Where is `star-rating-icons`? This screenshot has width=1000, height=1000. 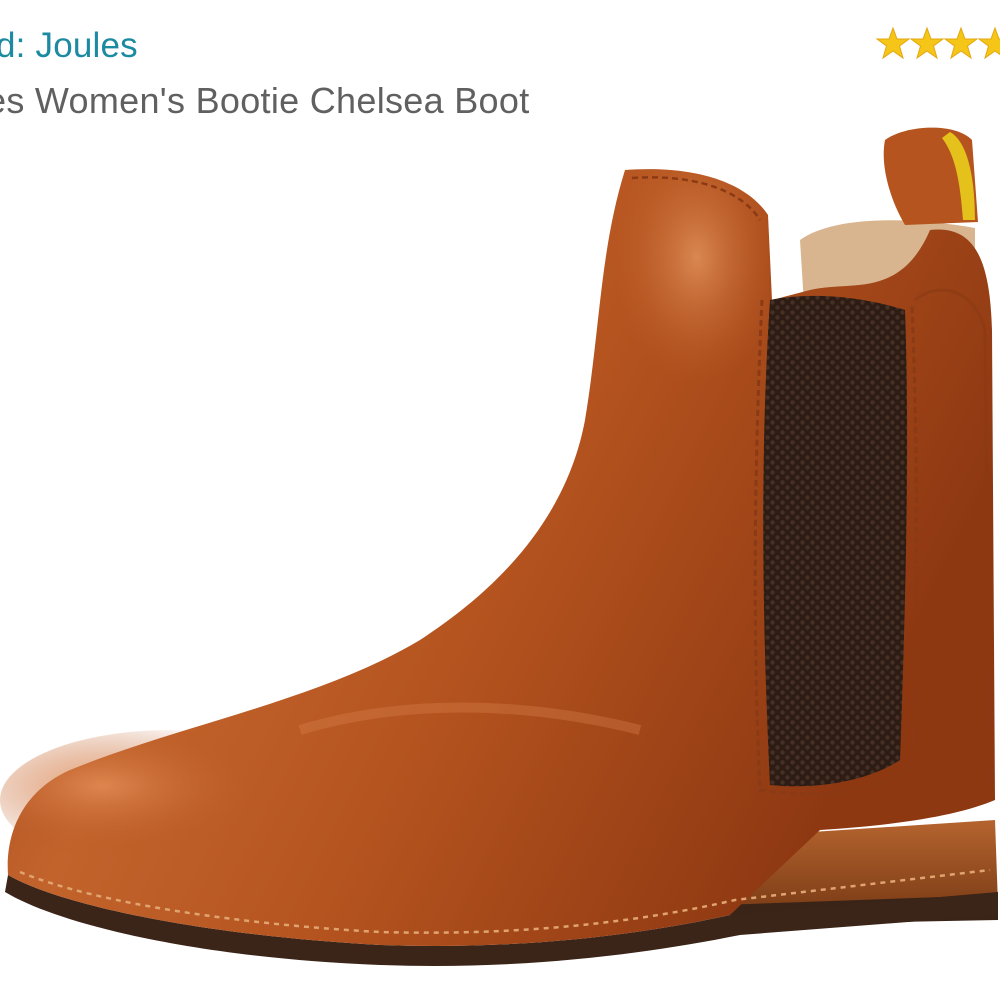
star-rating-icons is located at coordinates (938, 43).